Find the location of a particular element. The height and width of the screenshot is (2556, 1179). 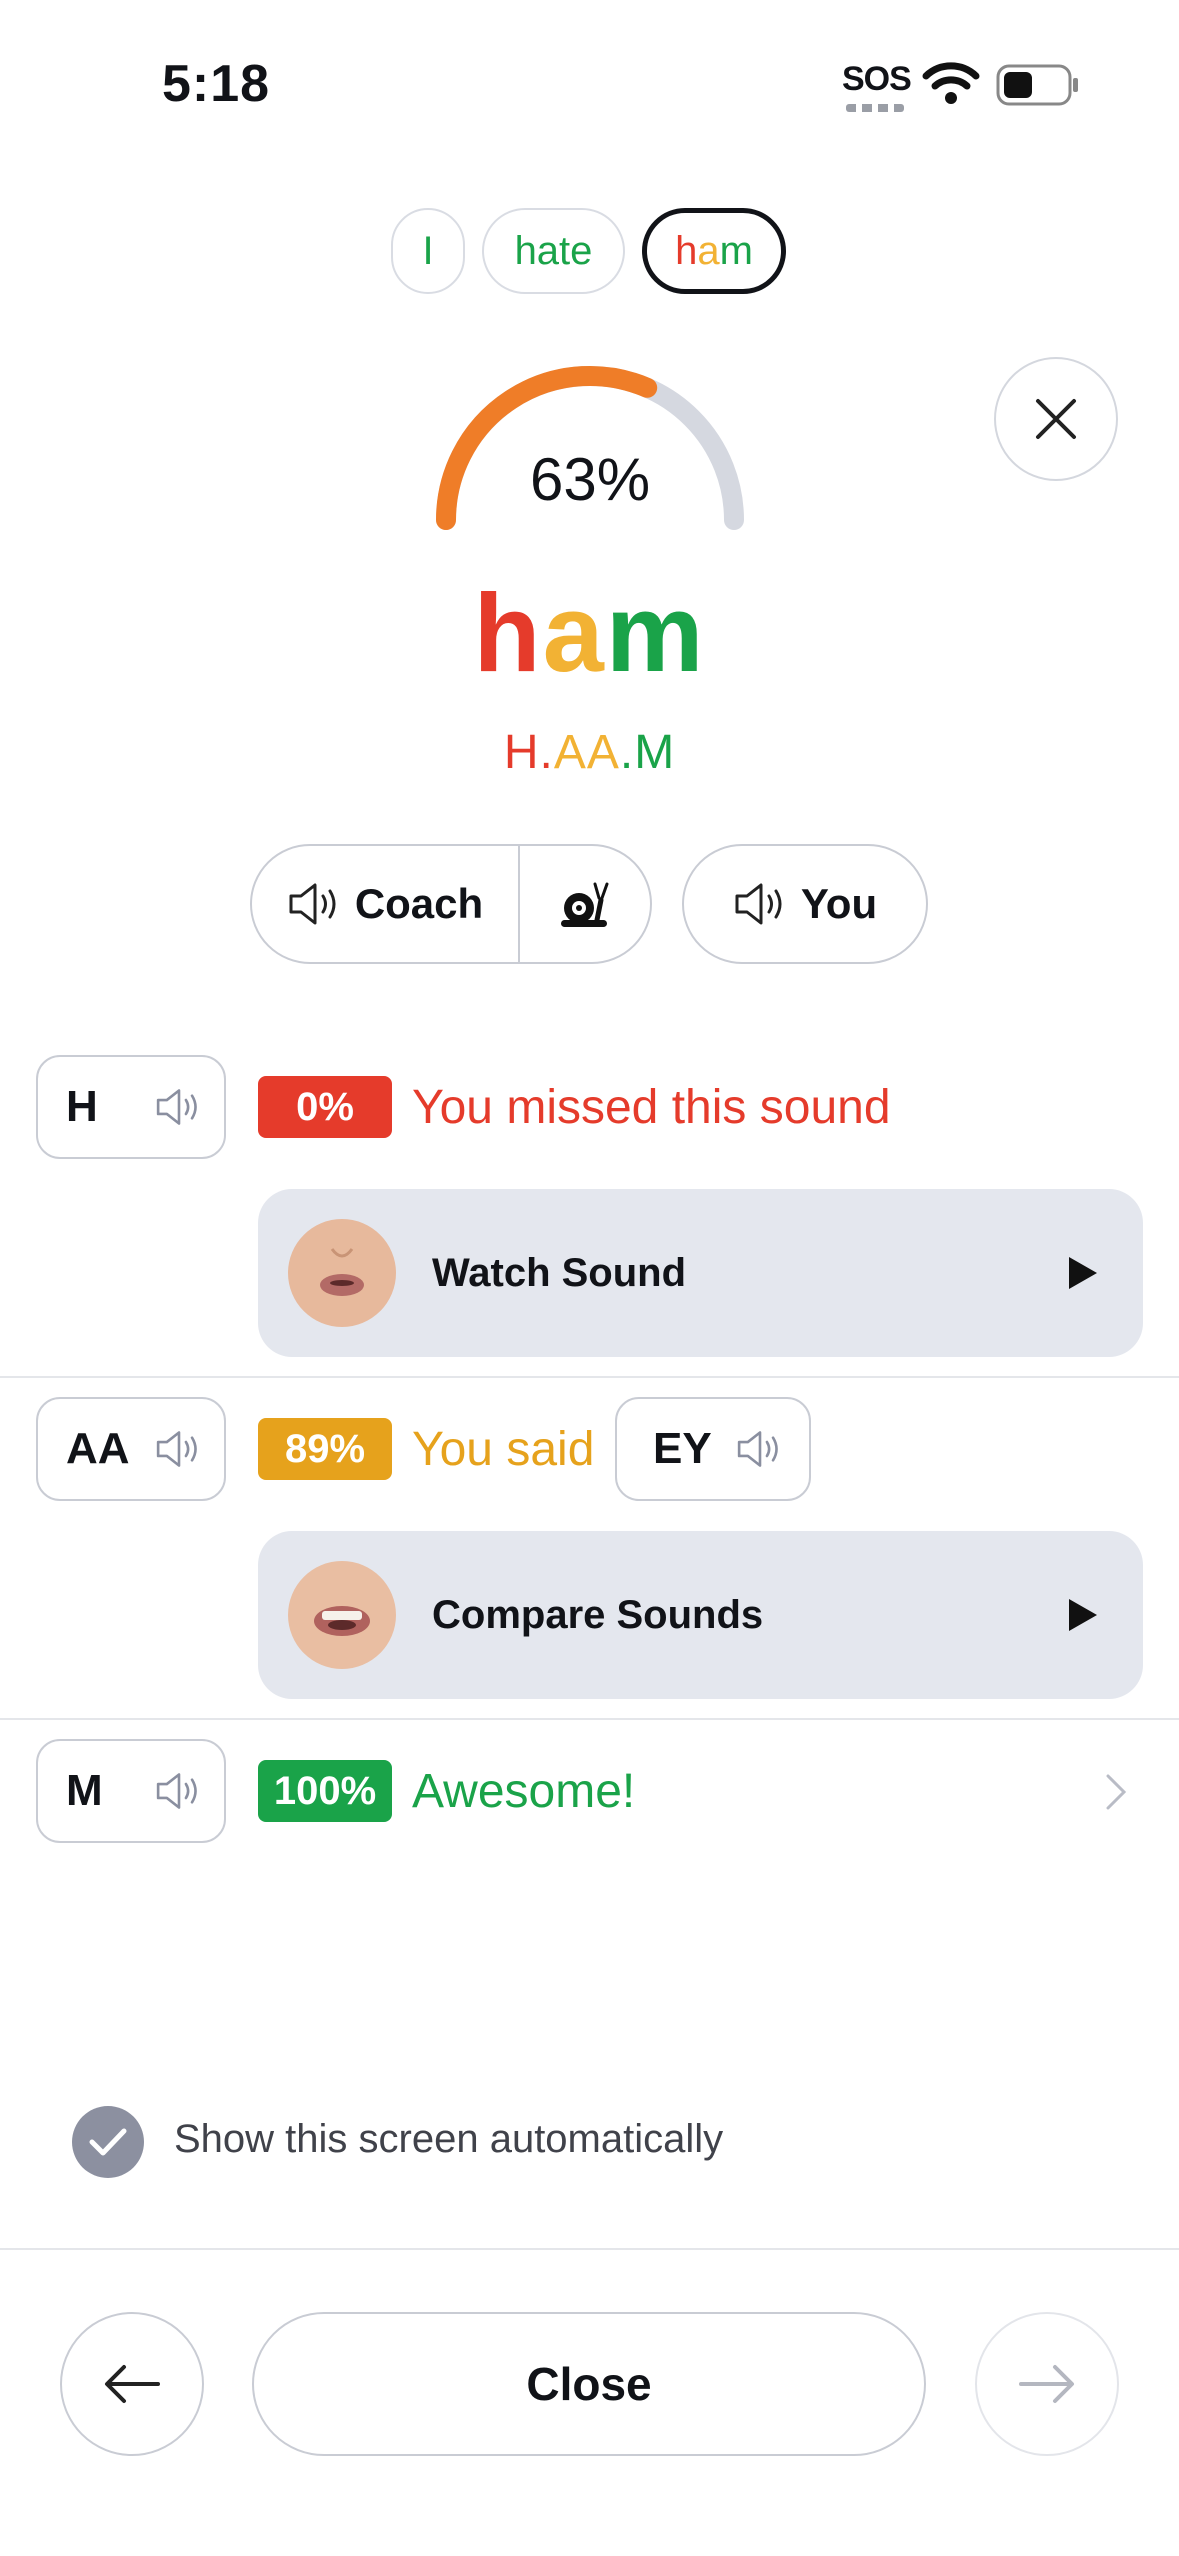

word-pill-i: I is located at coordinates (428, 251).